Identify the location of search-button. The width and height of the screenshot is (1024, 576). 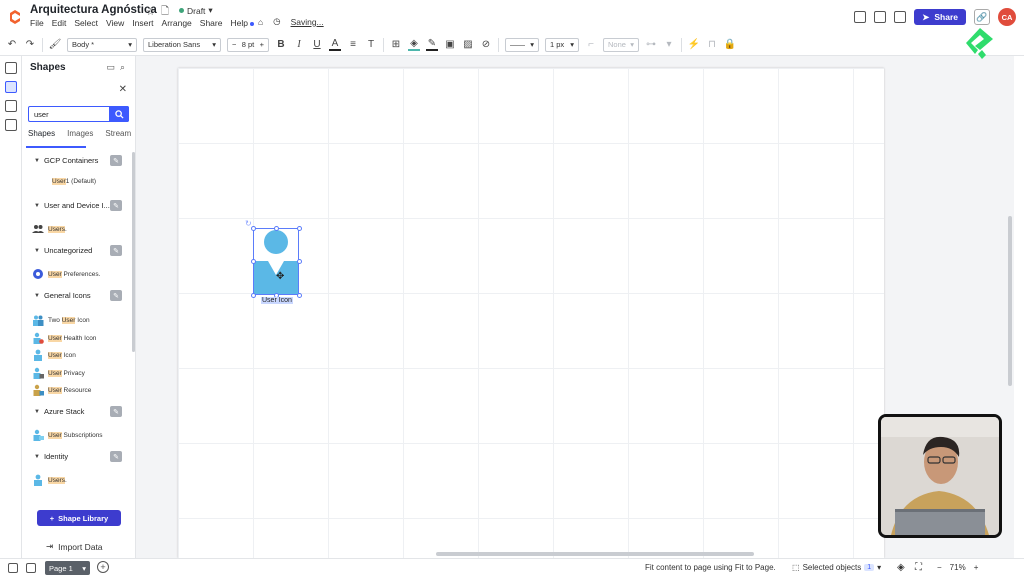
(119, 114).